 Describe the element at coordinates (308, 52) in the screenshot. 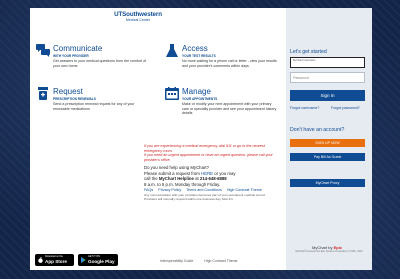

I see `login-heading: Let's get started` at that location.